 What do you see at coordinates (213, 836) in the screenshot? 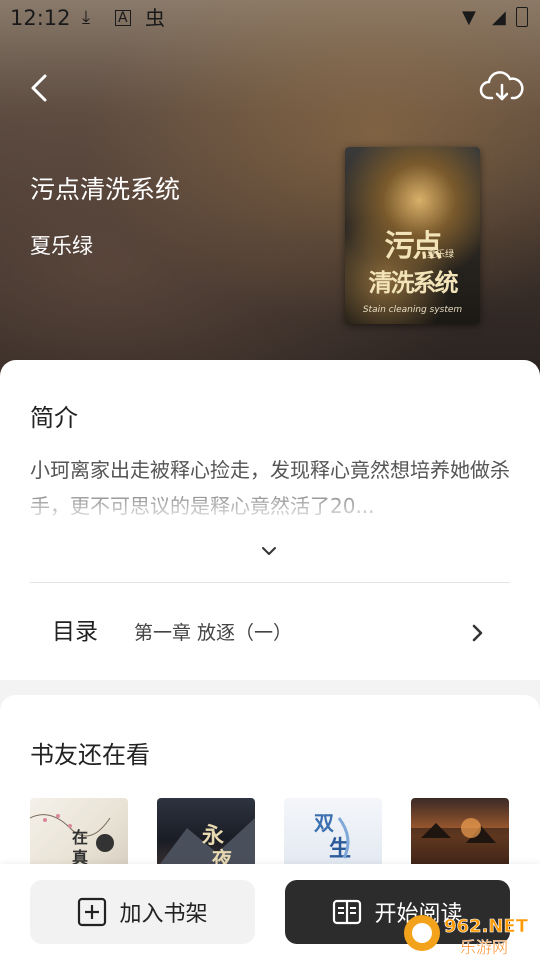
I see `svg-text: 永` at bounding box center [213, 836].